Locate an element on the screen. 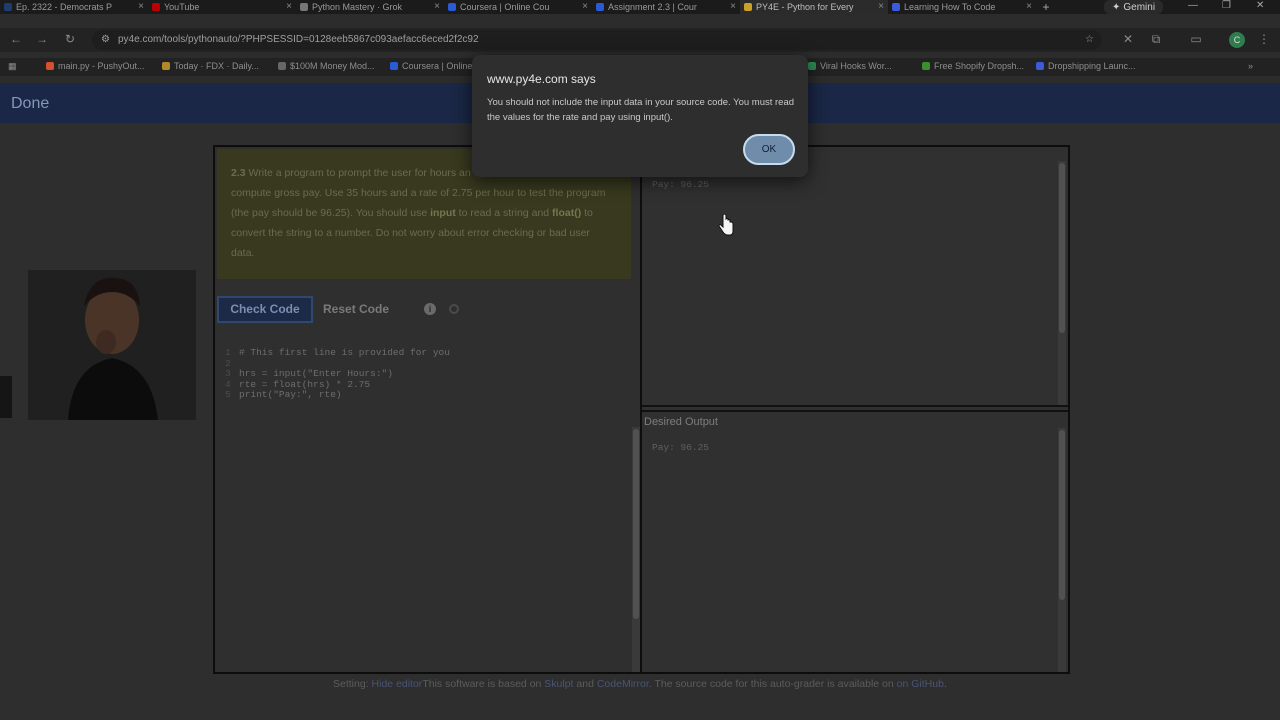 The height and width of the screenshot is (720, 1280). code-line: 5 print("Pay:", rte) is located at coordinates (337, 395).